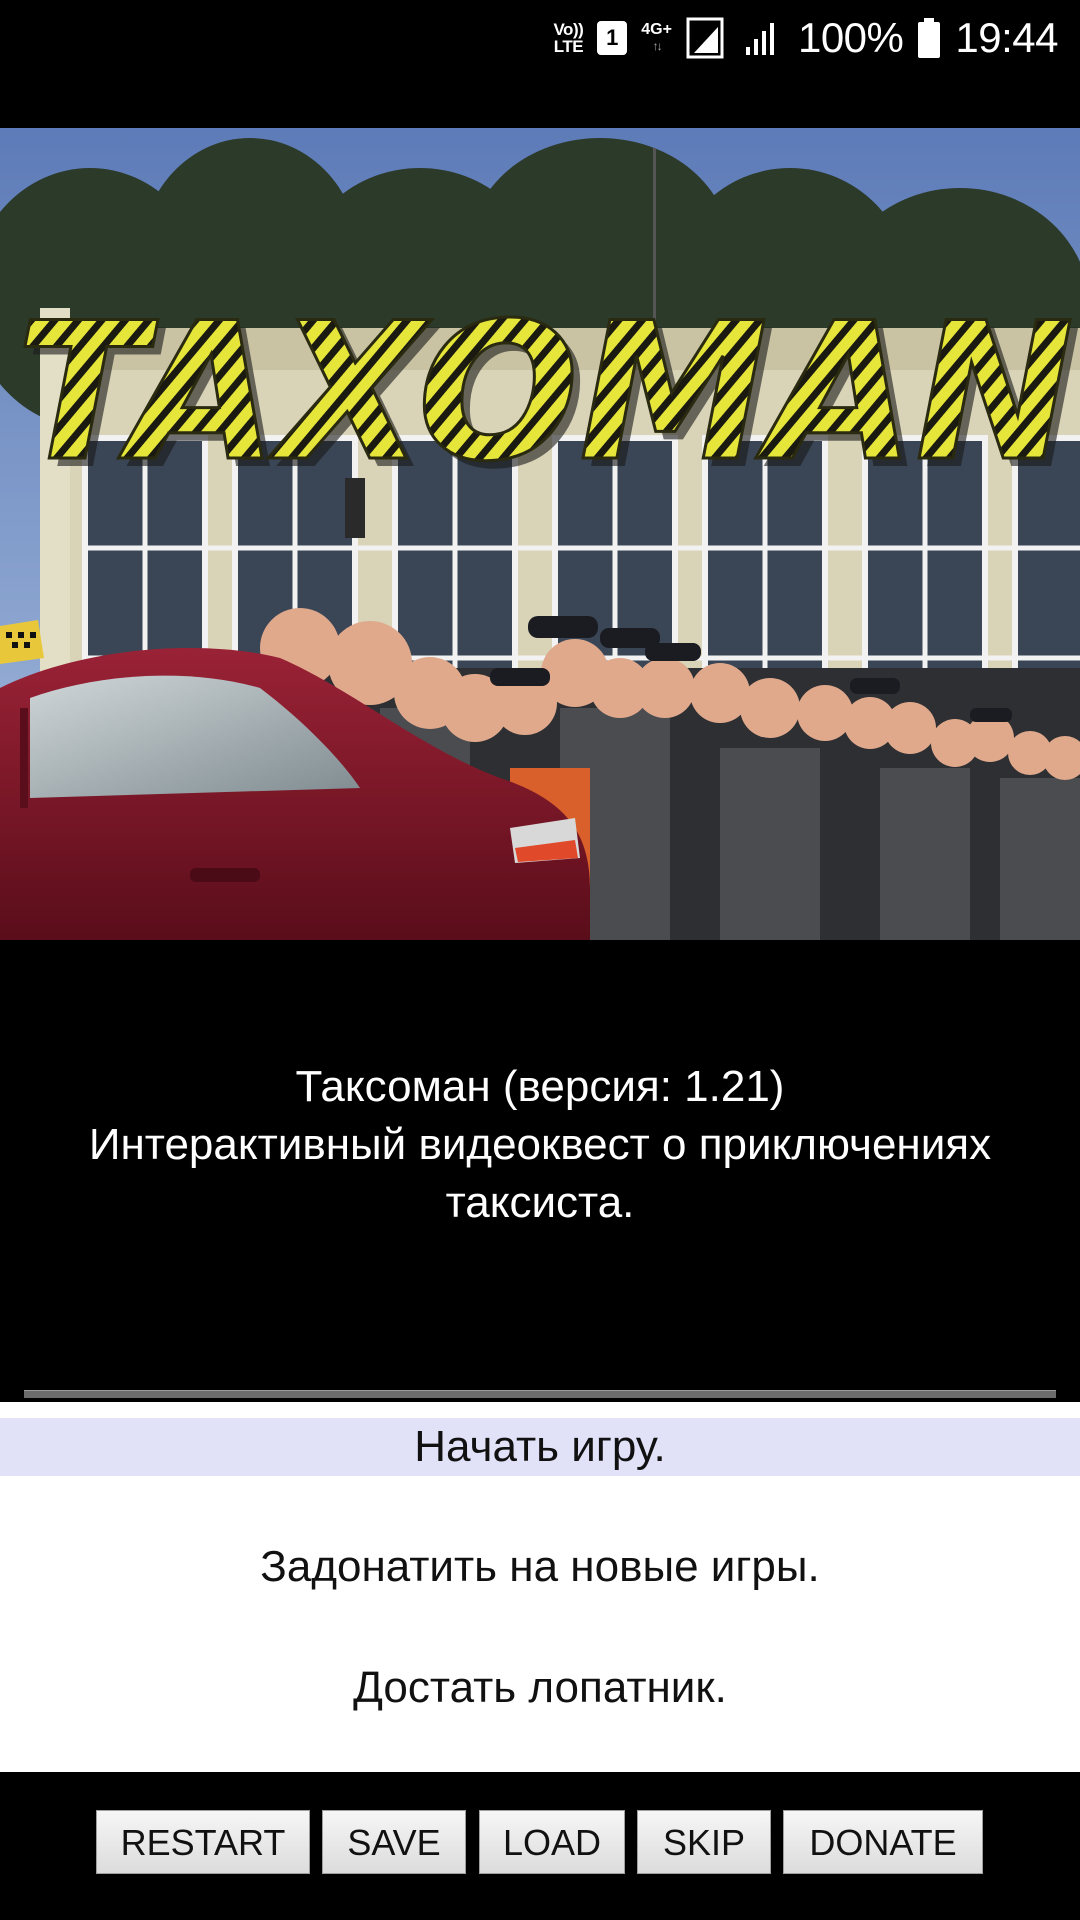  What do you see at coordinates (1006, 37) in the screenshot?
I see `clock: 19:44` at bounding box center [1006, 37].